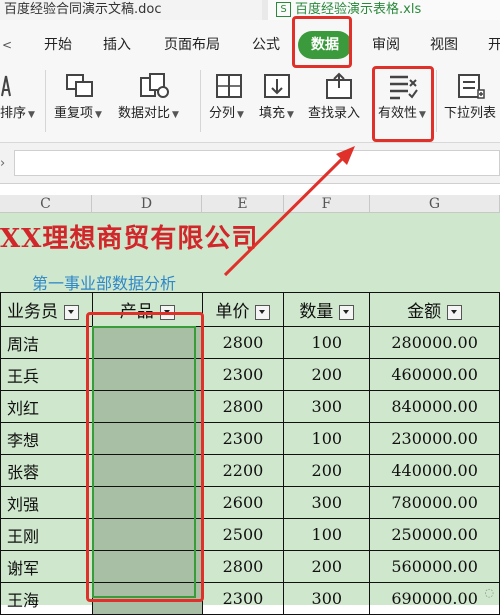  I want to click on split-columns-icon, so click(229, 86).